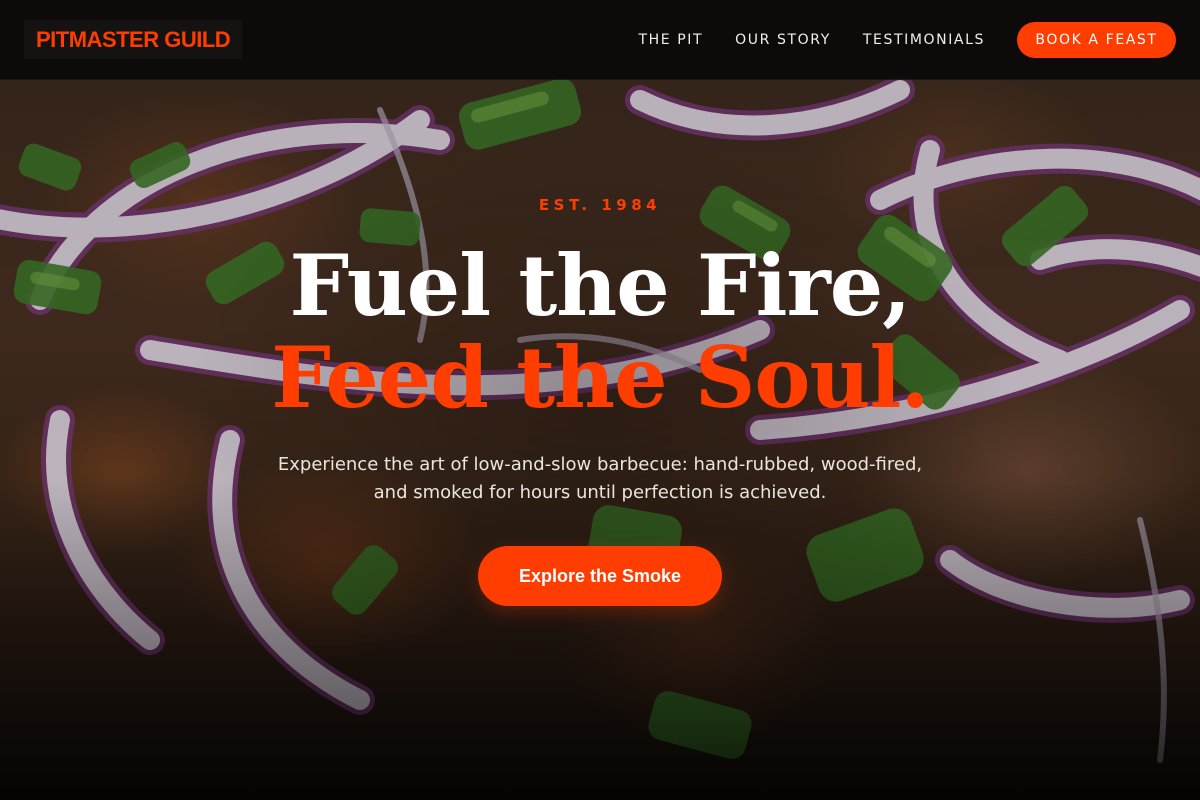 The image size is (1200, 800). Describe the element at coordinates (924, 40) in the screenshot. I see `nav-link-testimonials: TESTIMONIALS` at that location.